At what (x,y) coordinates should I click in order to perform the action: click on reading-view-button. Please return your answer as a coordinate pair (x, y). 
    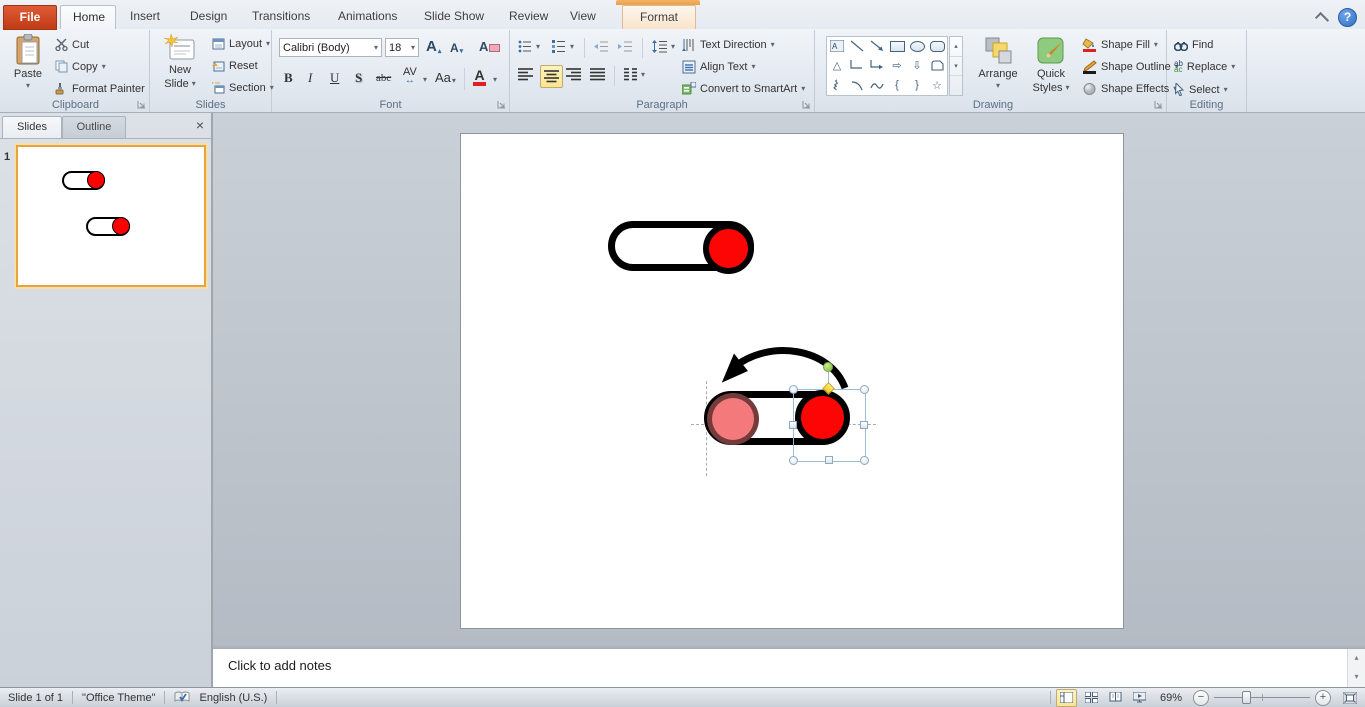
    Looking at the image, I should click on (1115, 698).